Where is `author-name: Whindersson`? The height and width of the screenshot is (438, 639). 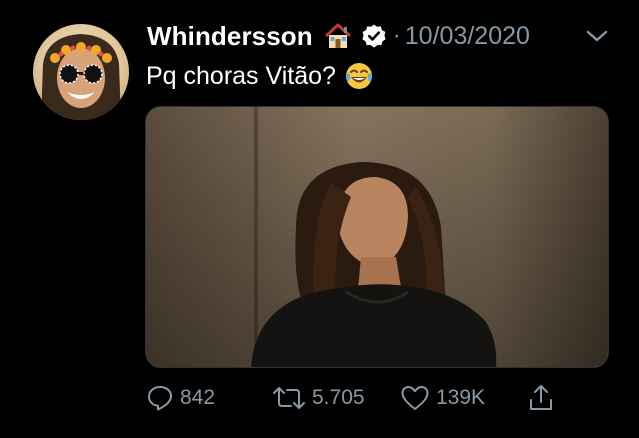
author-name: Whindersson is located at coordinates (230, 36).